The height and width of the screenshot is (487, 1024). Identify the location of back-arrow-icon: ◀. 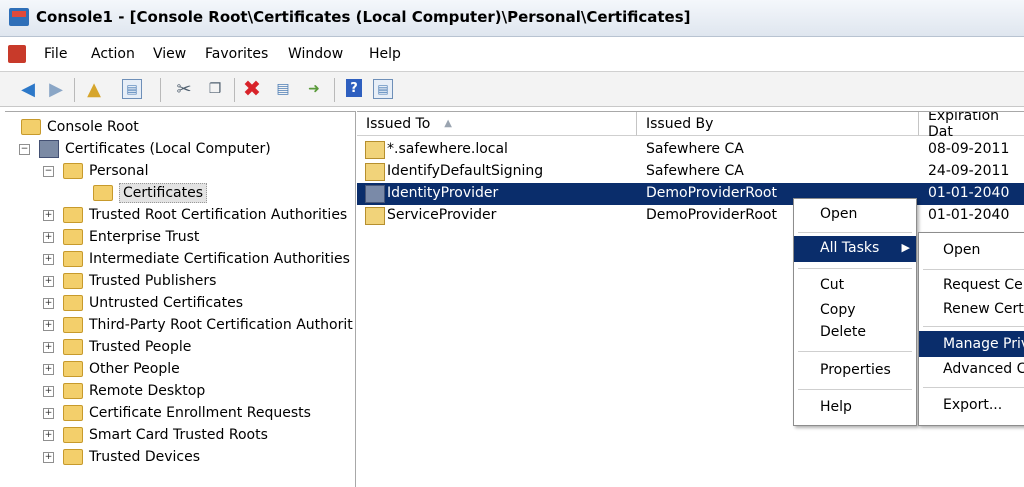
(28, 89).